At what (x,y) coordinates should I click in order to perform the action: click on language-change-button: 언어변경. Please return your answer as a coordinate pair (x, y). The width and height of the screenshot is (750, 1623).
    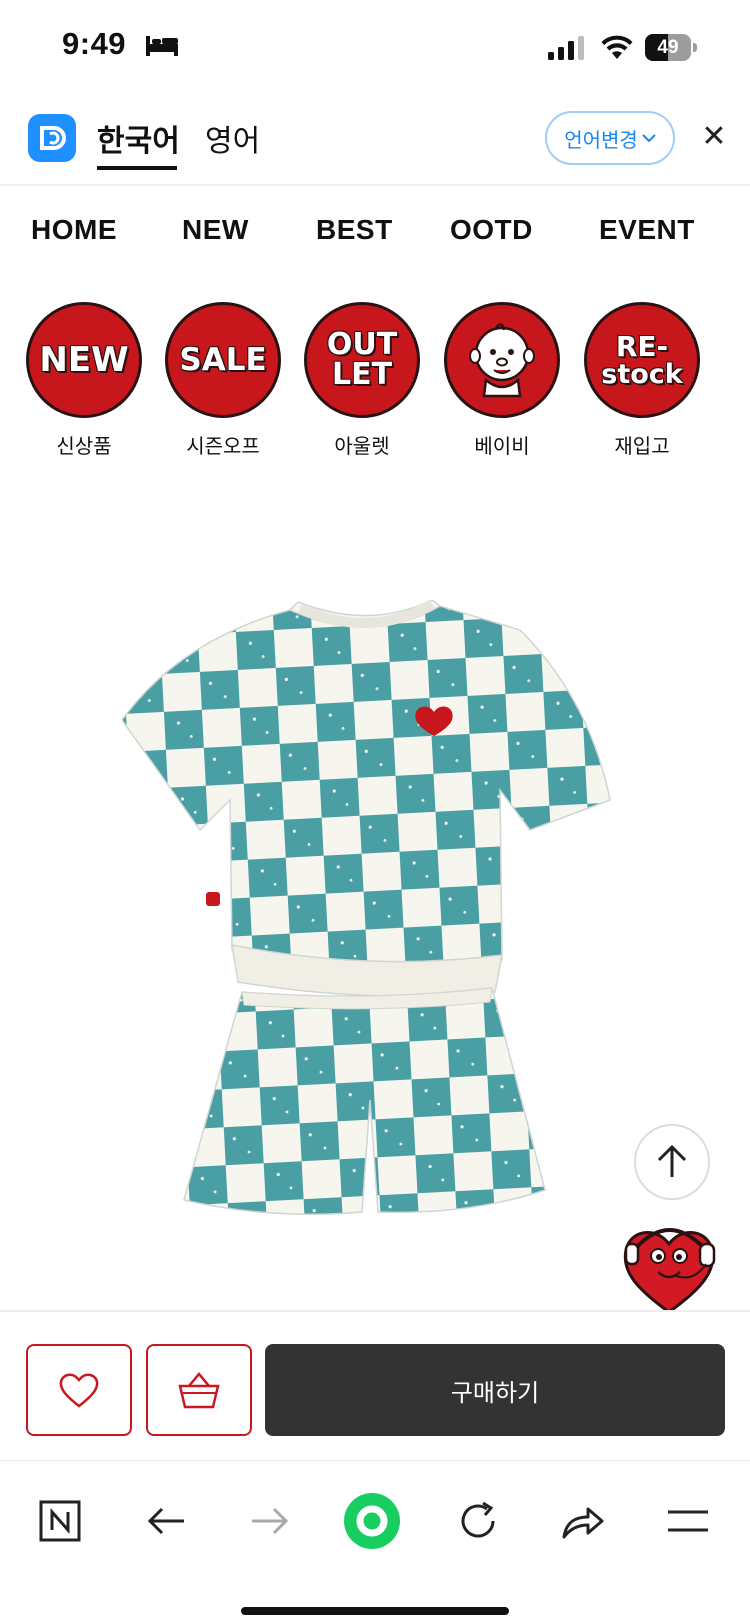
    Looking at the image, I should click on (610, 138).